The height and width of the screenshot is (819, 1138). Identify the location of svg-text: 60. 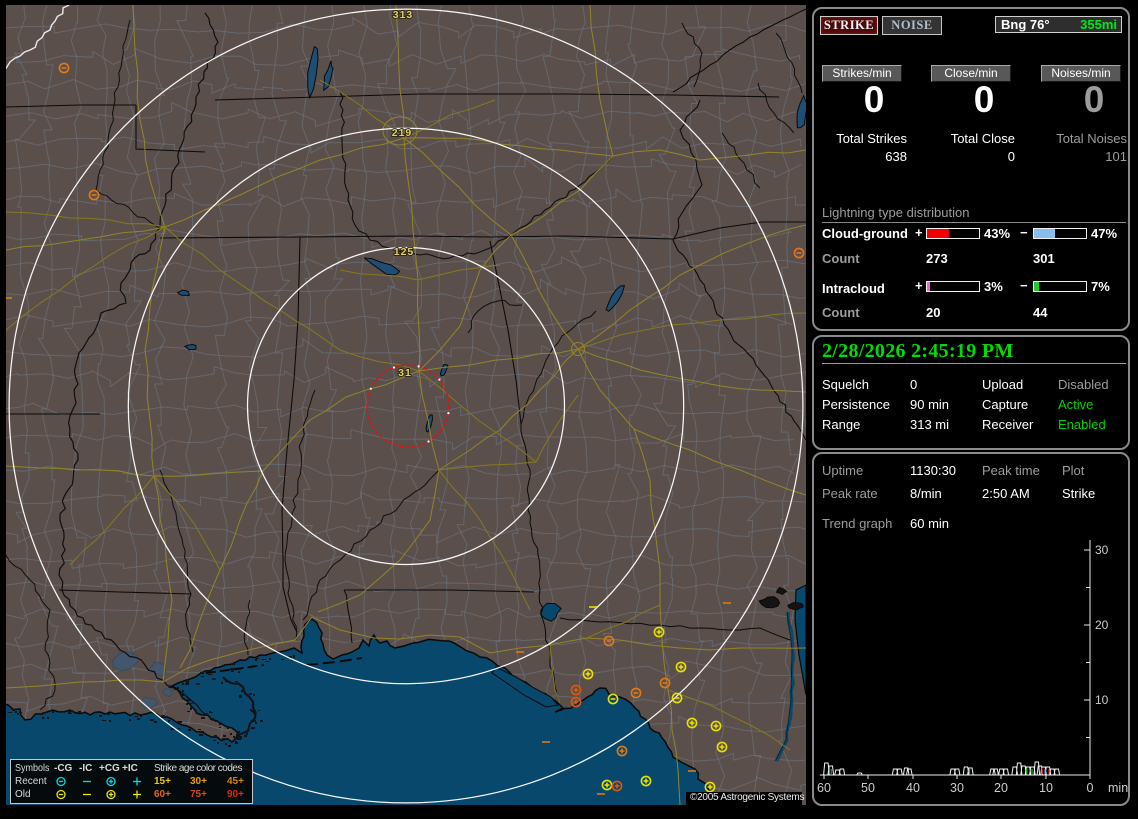
(824, 788).